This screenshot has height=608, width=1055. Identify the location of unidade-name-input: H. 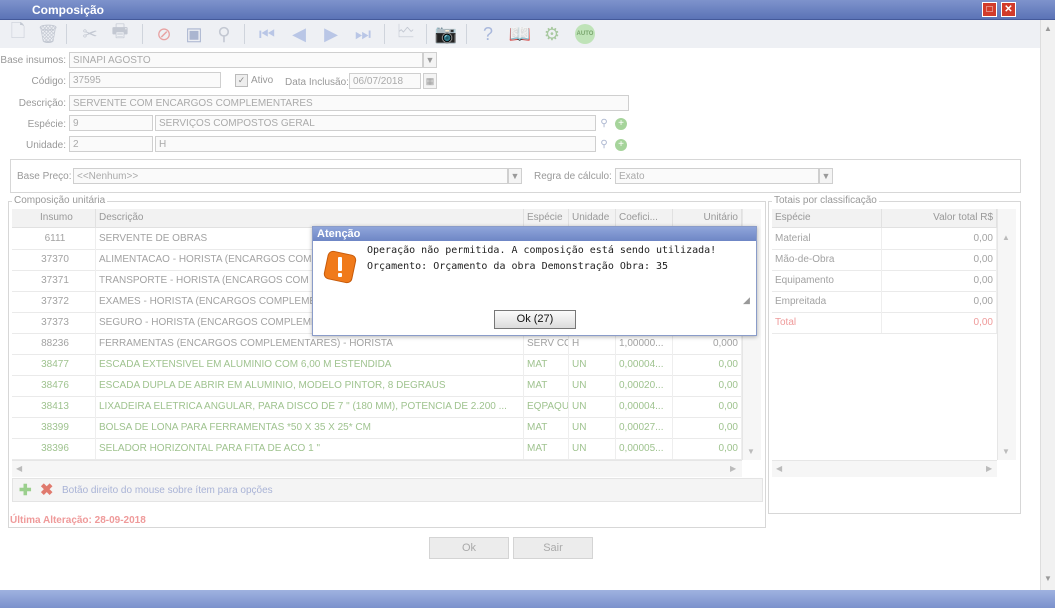
(375, 144).